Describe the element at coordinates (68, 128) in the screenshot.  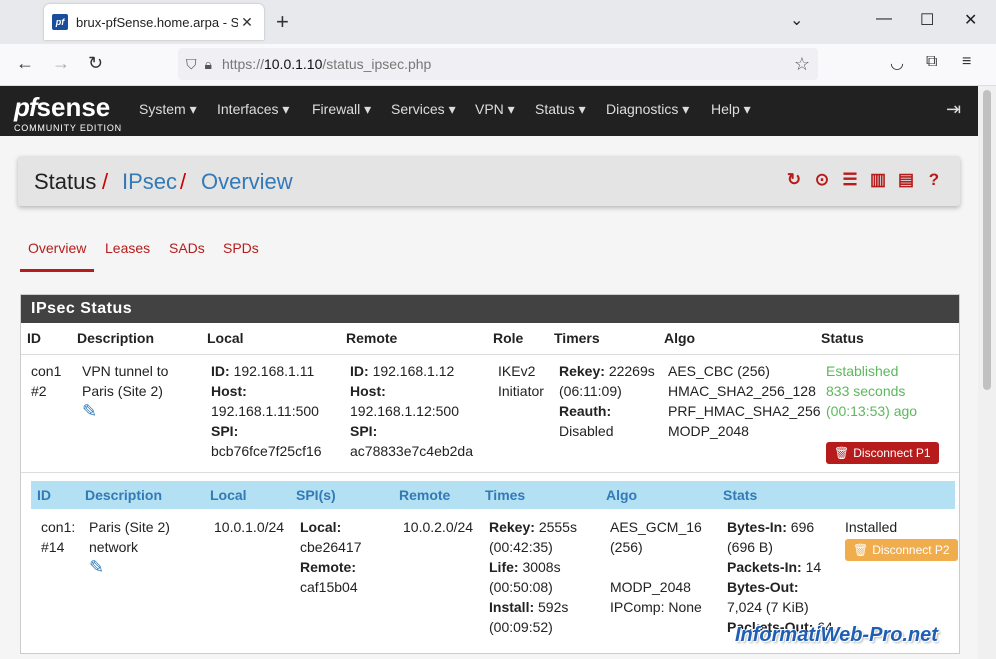
I see `logo-edition: COMMUNITY EDITION` at that location.